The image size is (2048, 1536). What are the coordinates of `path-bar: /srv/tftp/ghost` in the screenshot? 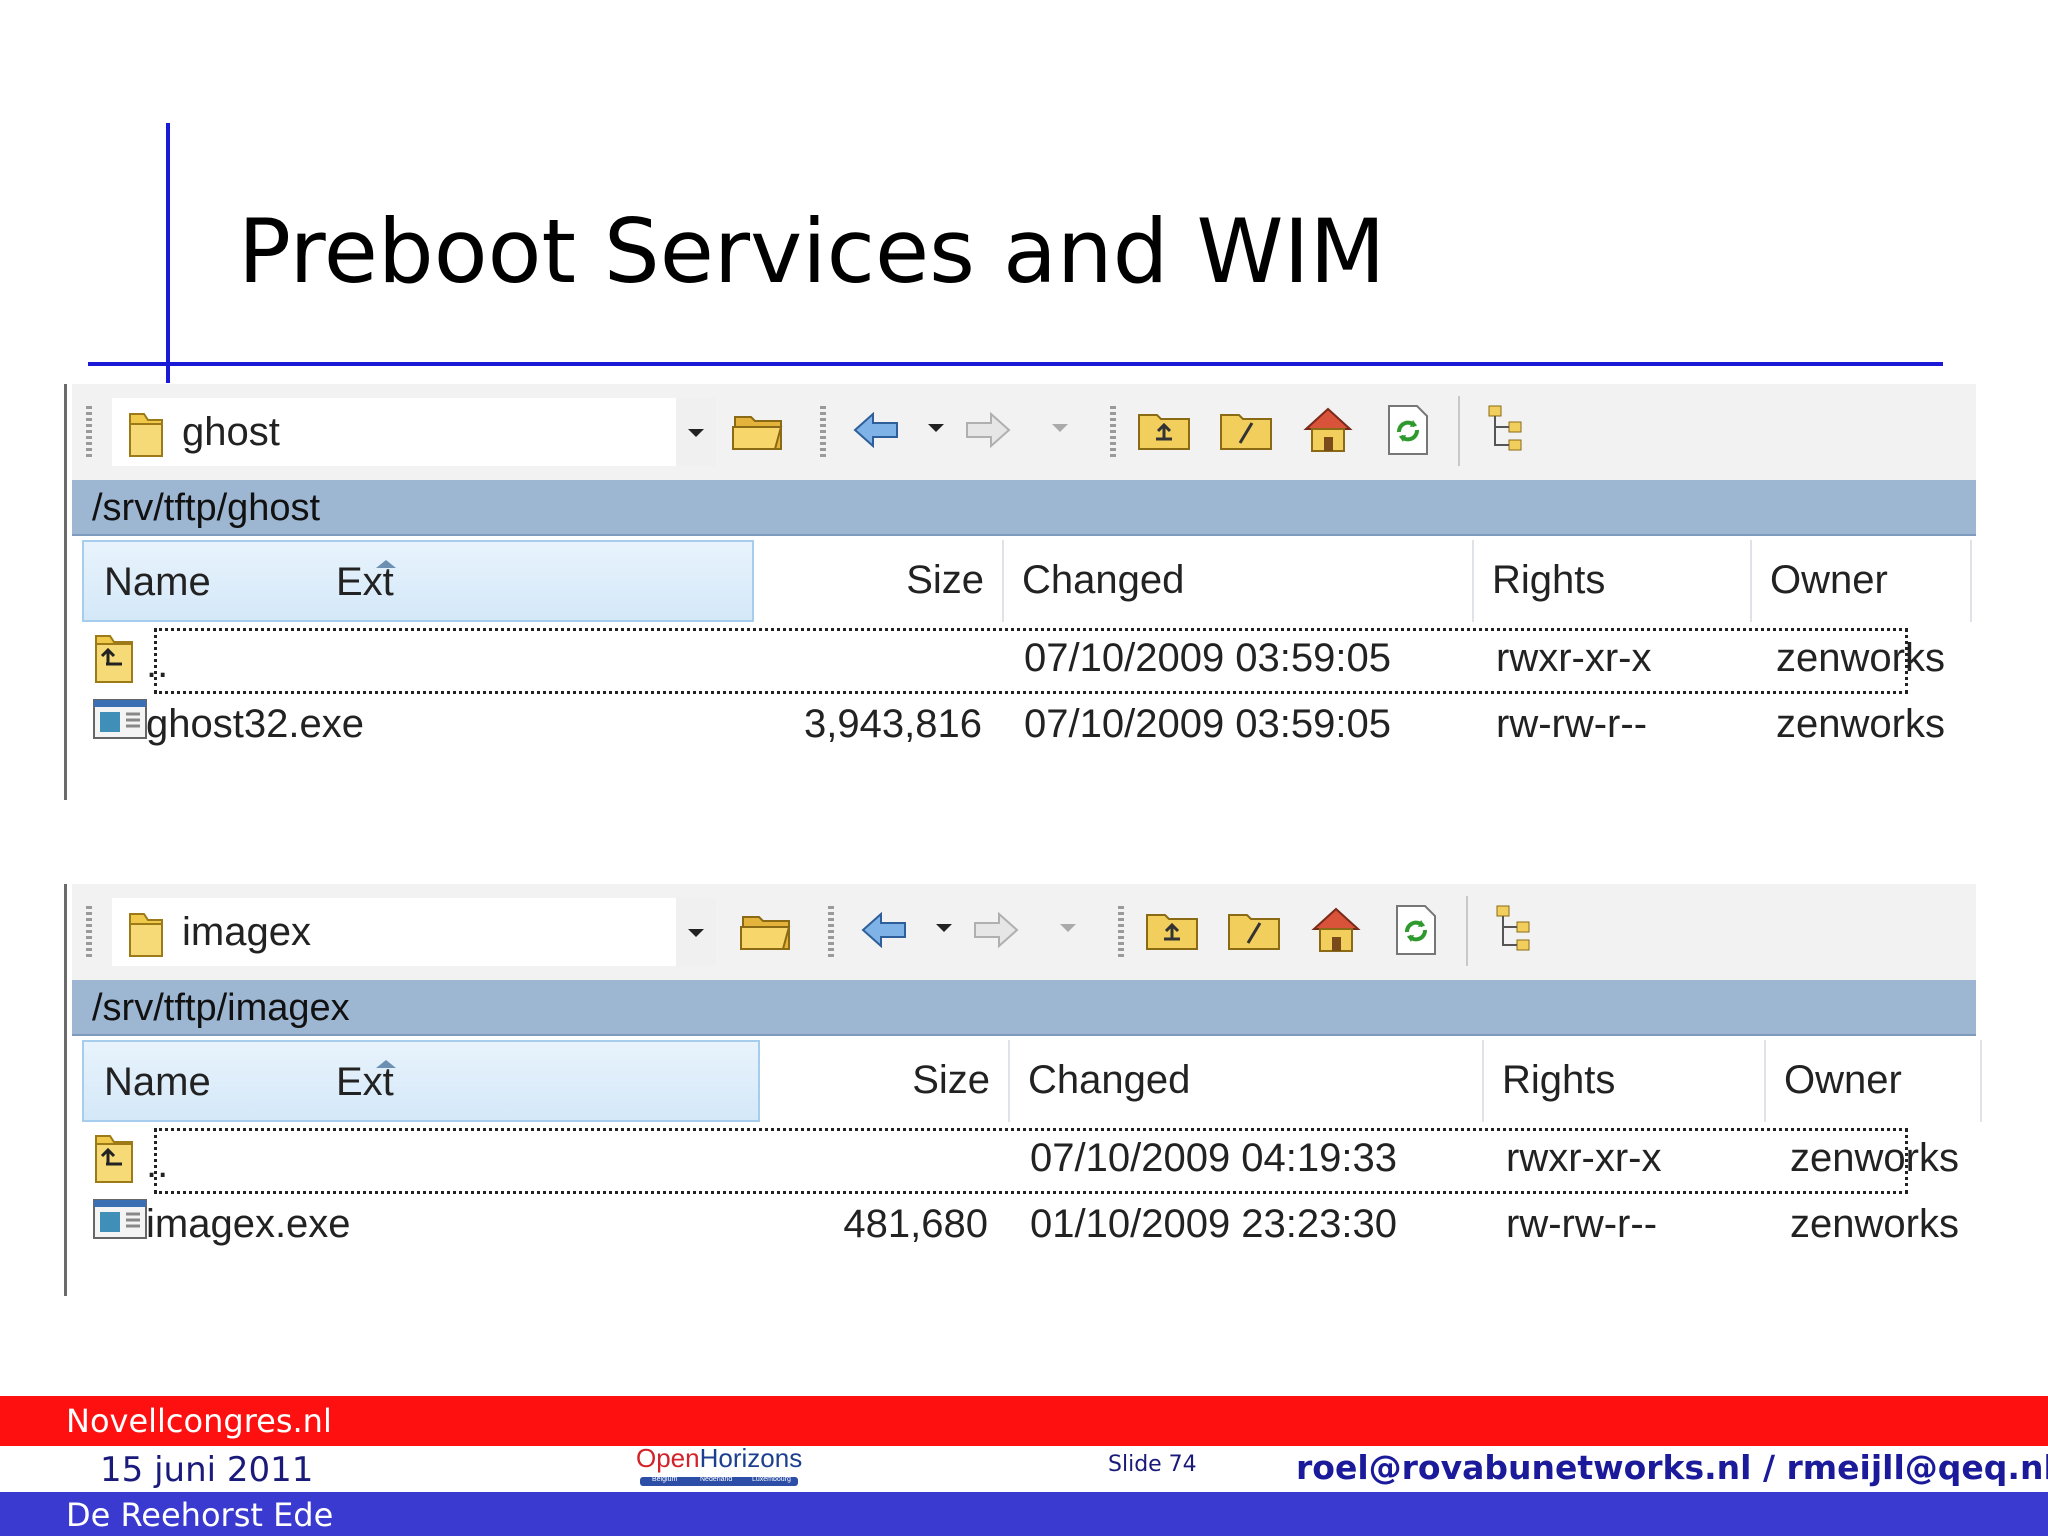 It's located at (1024, 508).